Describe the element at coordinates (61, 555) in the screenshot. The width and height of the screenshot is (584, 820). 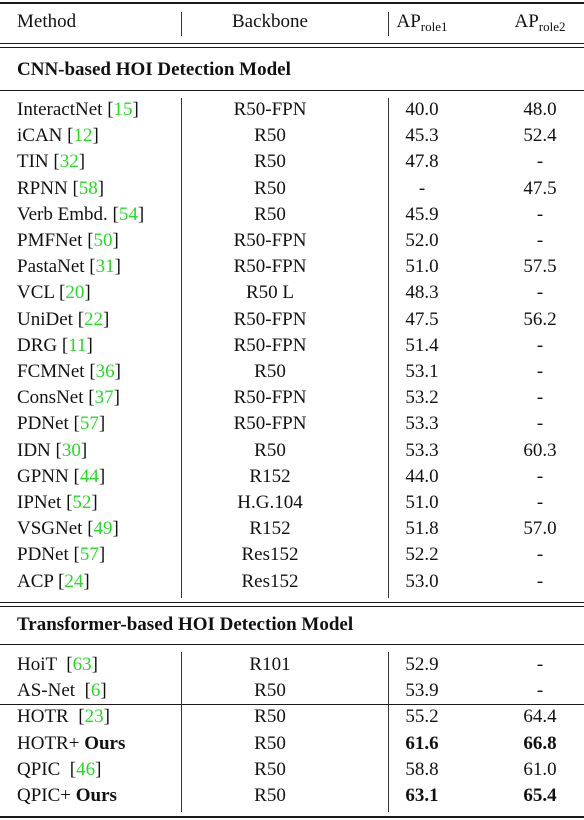
I see `method-cell: PDNet [57]` at that location.